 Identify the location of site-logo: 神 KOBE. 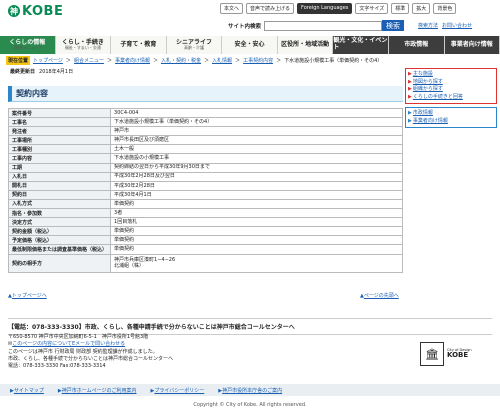
(36, 11).